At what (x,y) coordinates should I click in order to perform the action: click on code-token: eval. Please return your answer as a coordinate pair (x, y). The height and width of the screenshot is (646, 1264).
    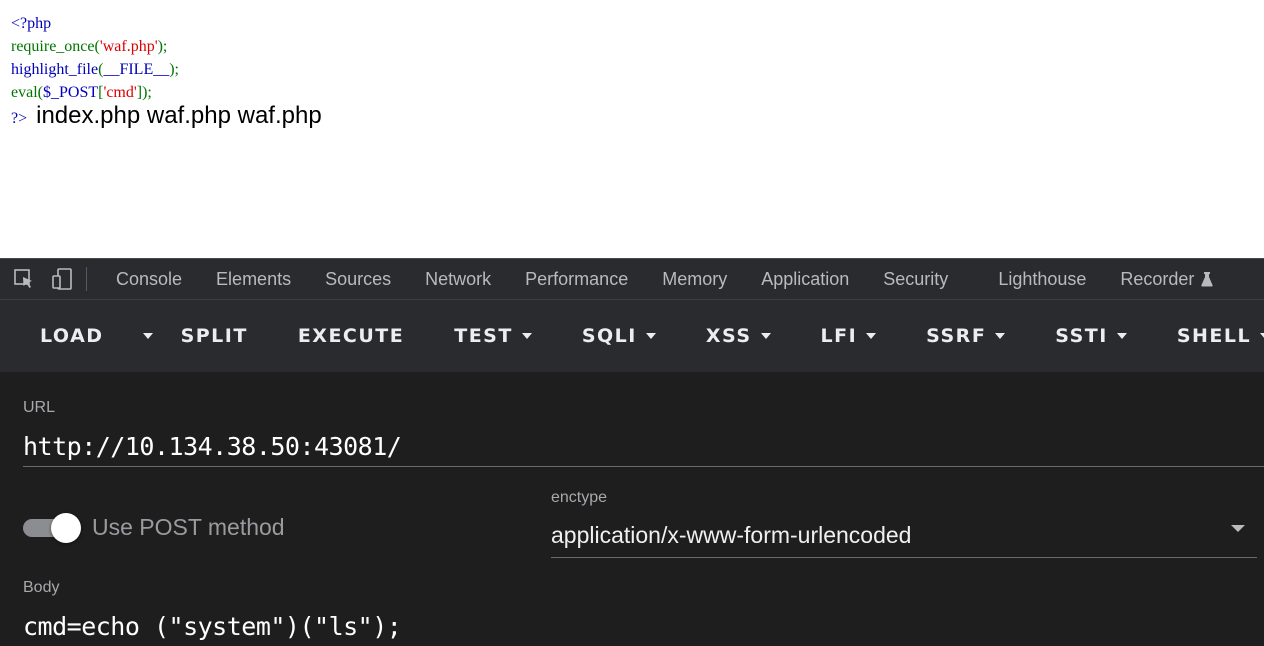
    Looking at the image, I should click on (24, 92).